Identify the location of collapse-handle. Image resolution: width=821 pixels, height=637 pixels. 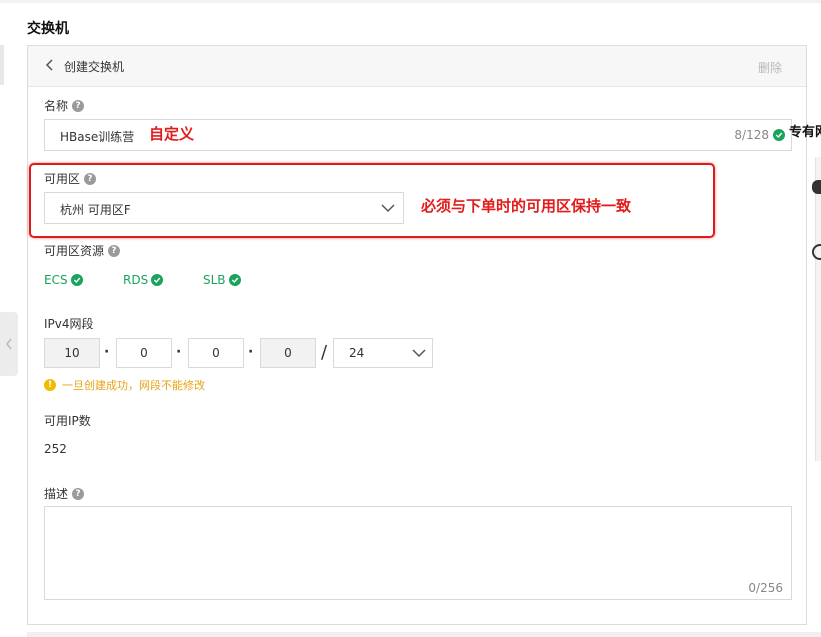
(9, 344).